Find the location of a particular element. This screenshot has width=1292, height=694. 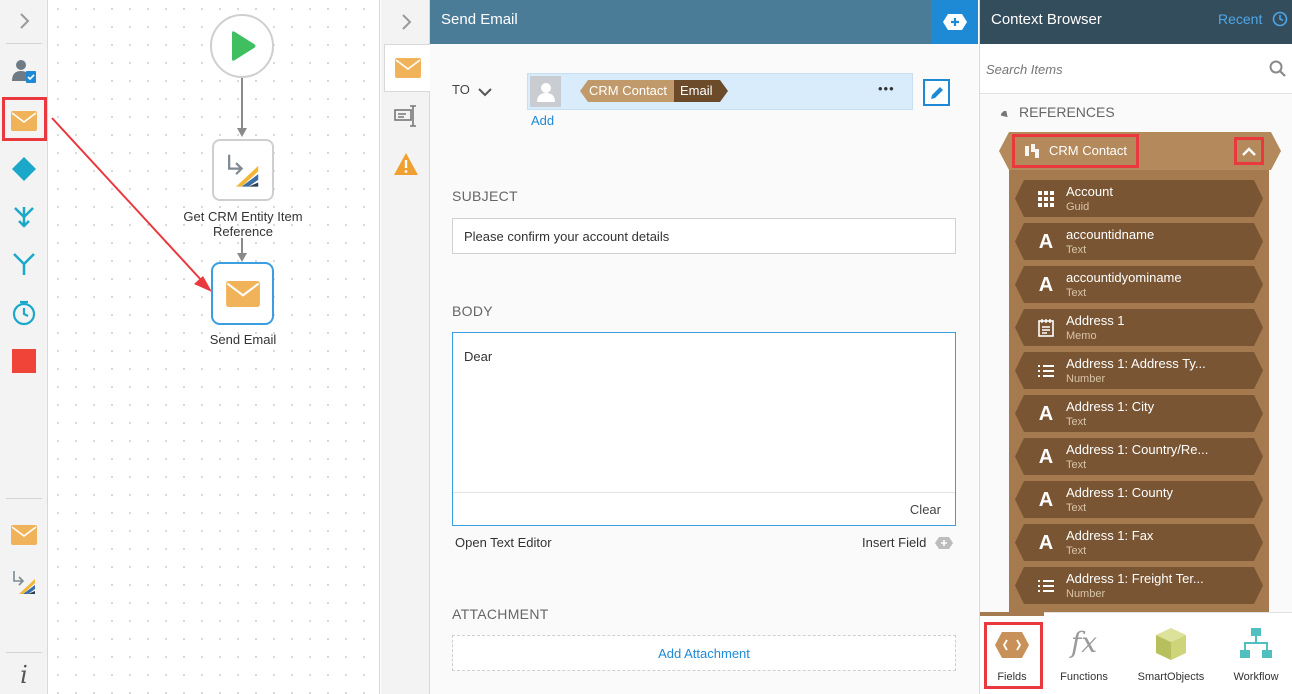

subject-label: SUBJECT is located at coordinates (485, 196).